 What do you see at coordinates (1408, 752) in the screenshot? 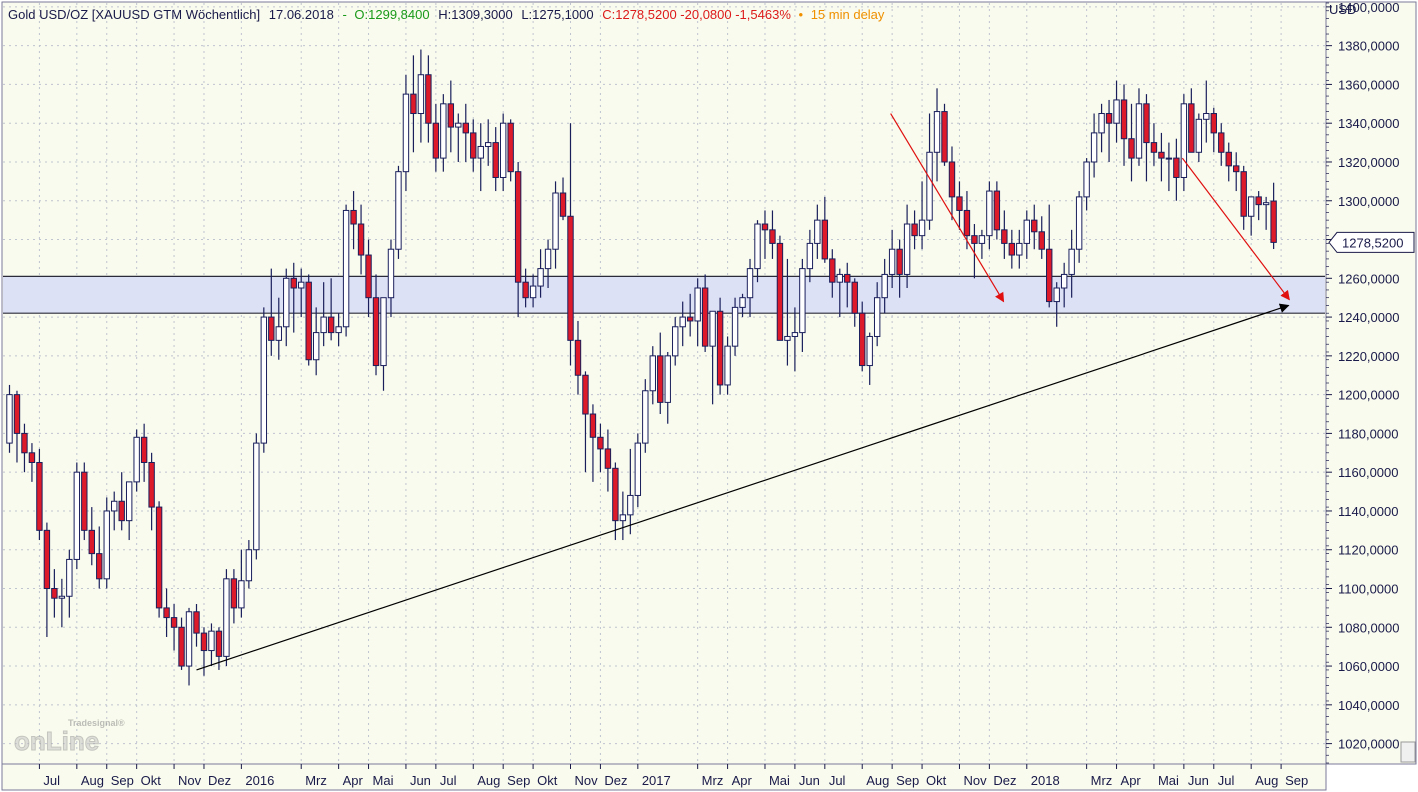
I see `x-scrollbar-handle` at bounding box center [1408, 752].